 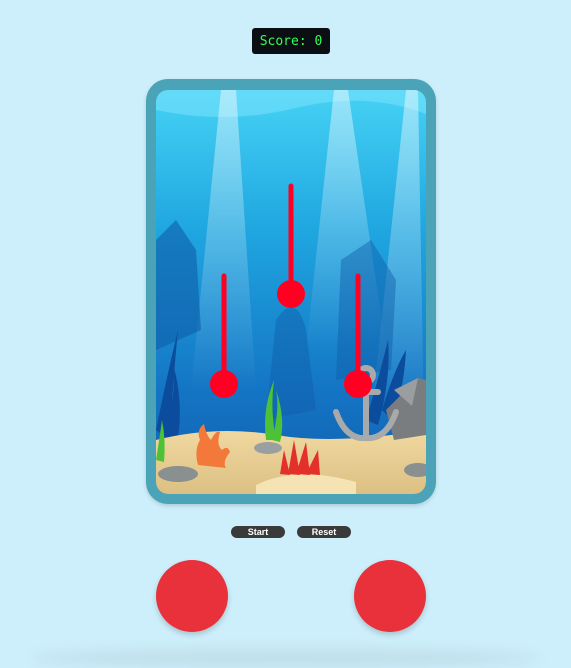 I want to click on floor-shadow, so click(x=285, y=658).